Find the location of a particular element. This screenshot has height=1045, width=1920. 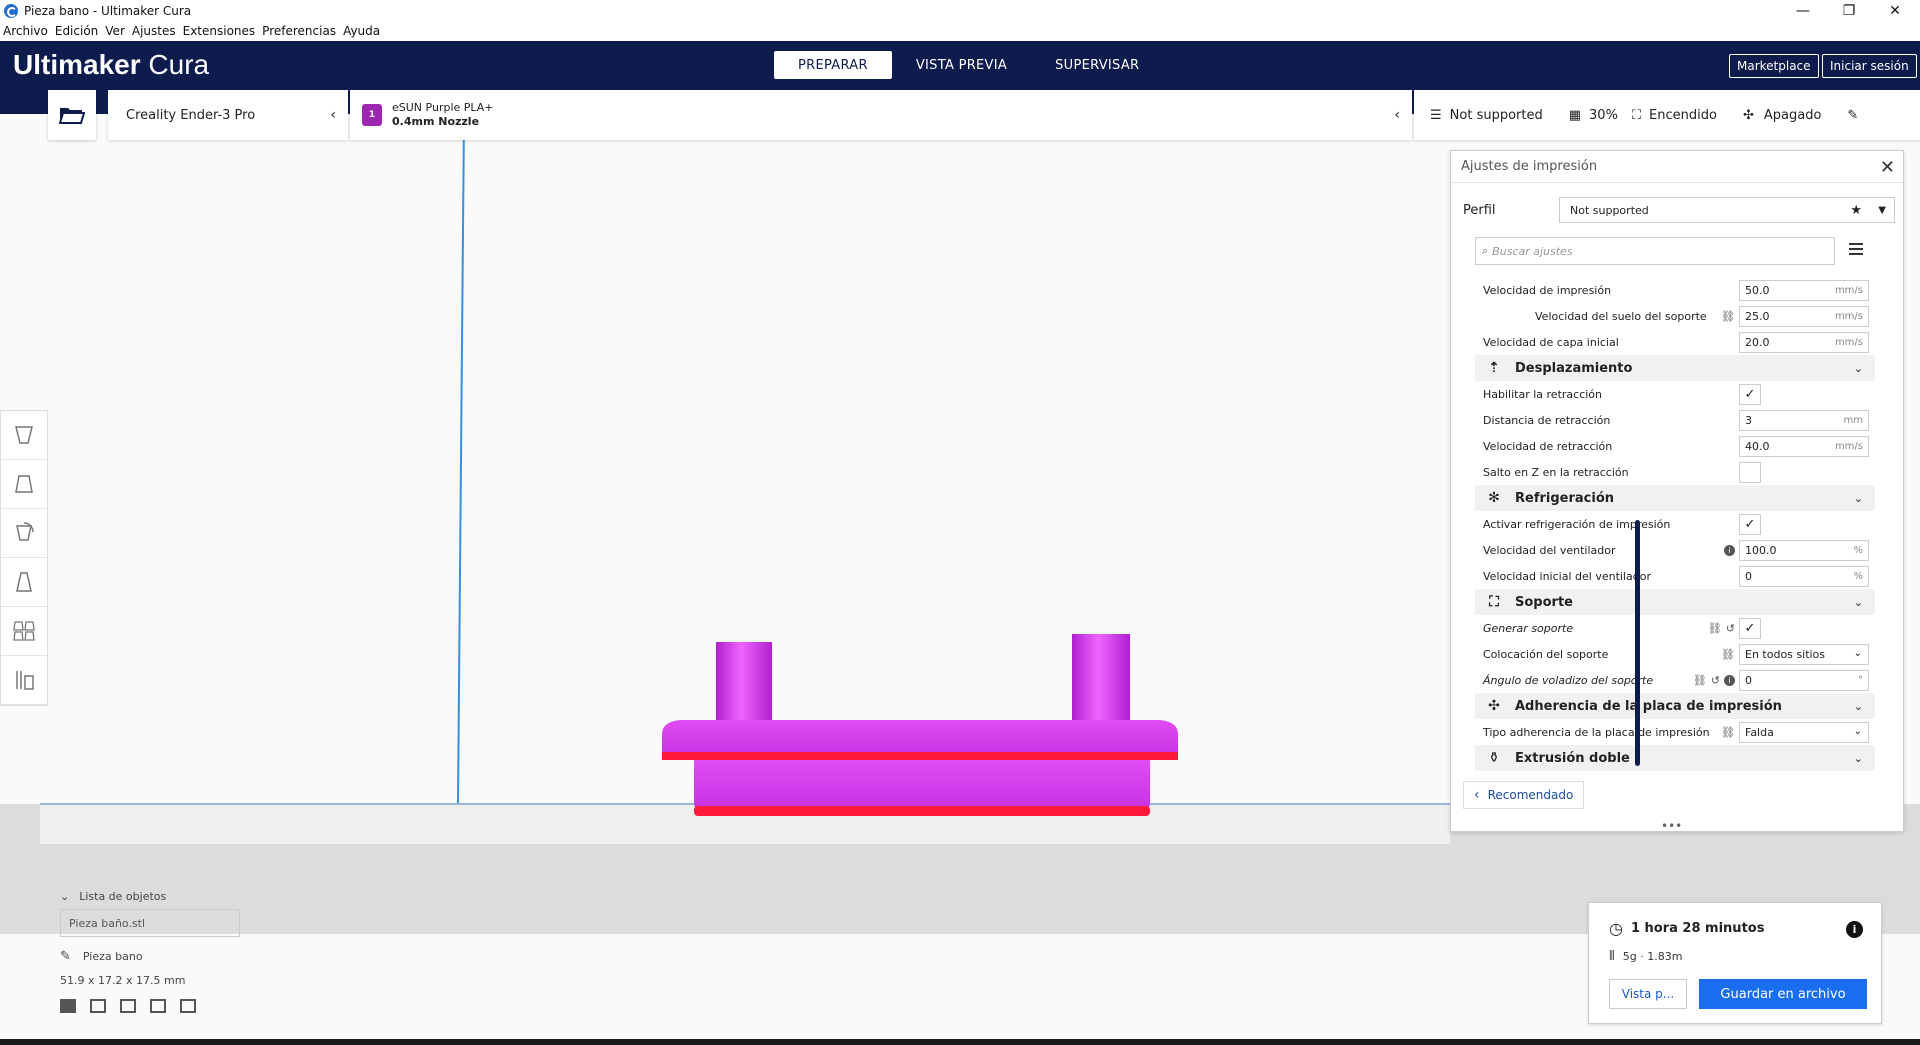

setting-label: Salto en Z en la retracción is located at coordinates (1556, 472).